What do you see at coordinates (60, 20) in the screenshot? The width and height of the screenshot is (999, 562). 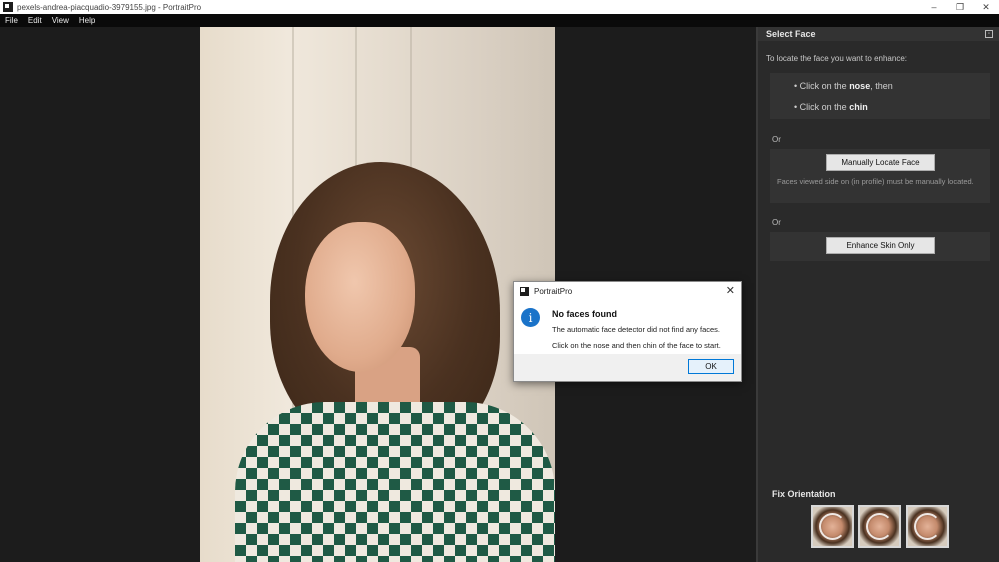 I see `menu-view: View` at bounding box center [60, 20].